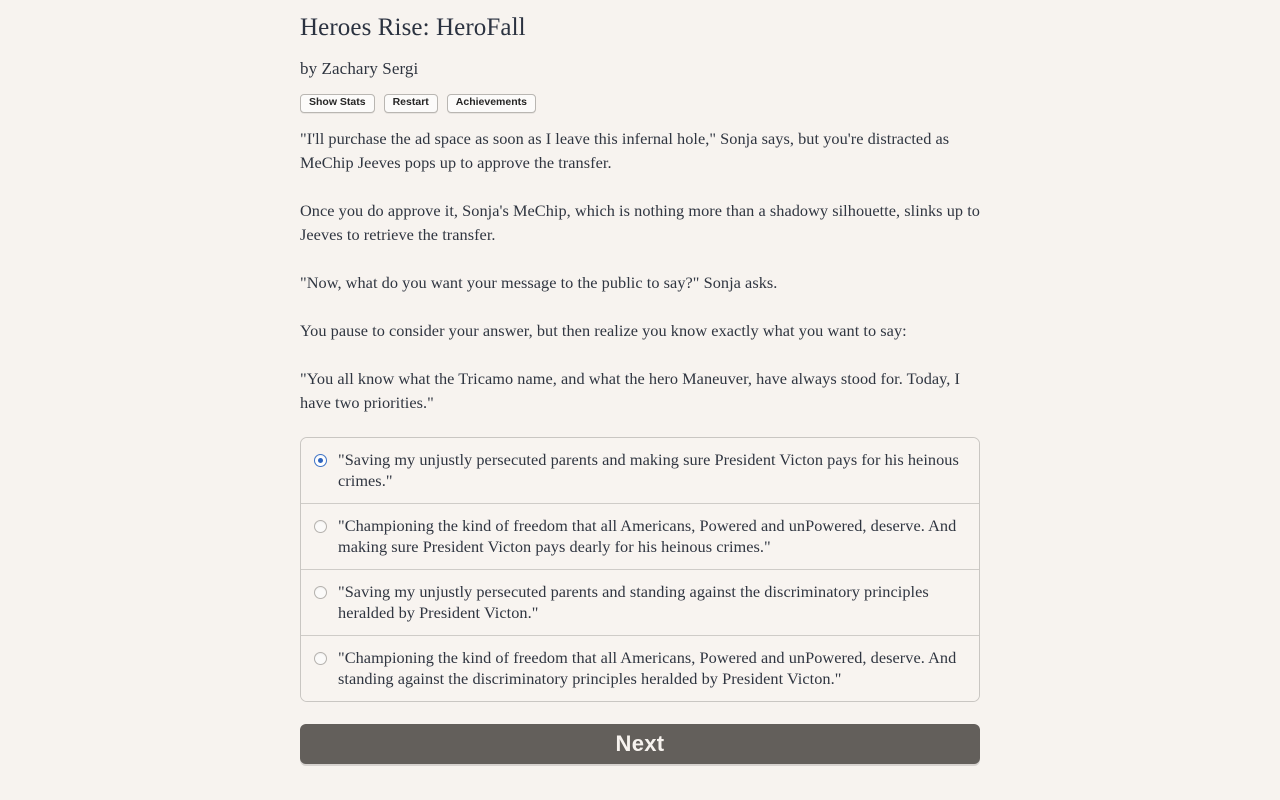 This screenshot has width=1280, height=800. Describe the element at coordinates (491, 103) in the screenshot. I see `achievements-button: Achievements` at that location.